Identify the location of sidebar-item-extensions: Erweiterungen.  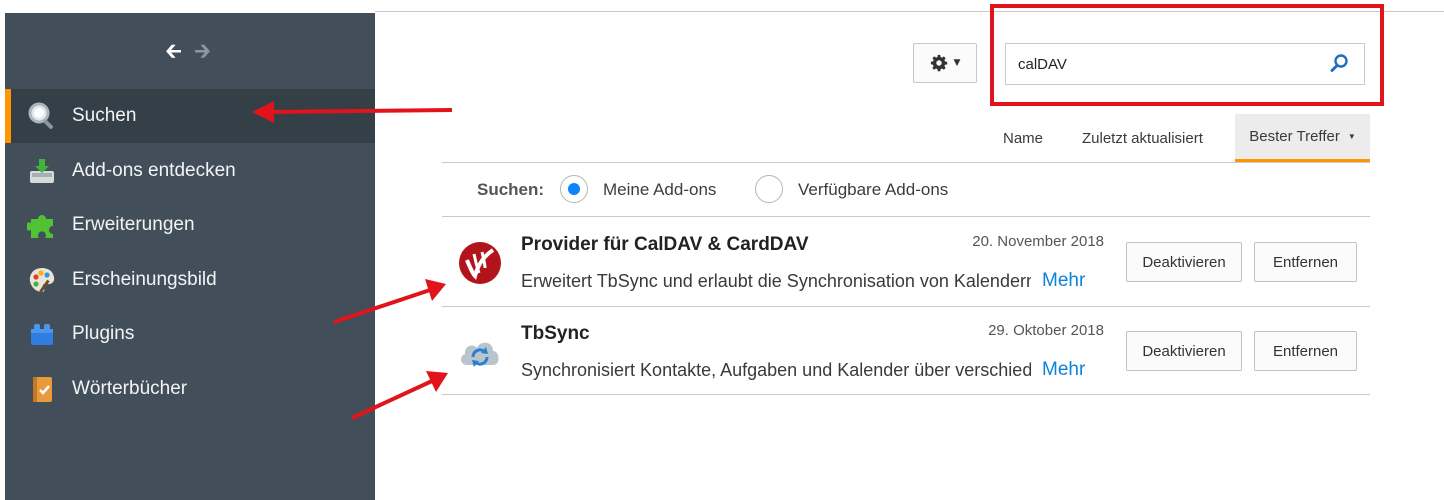
(190, 225).